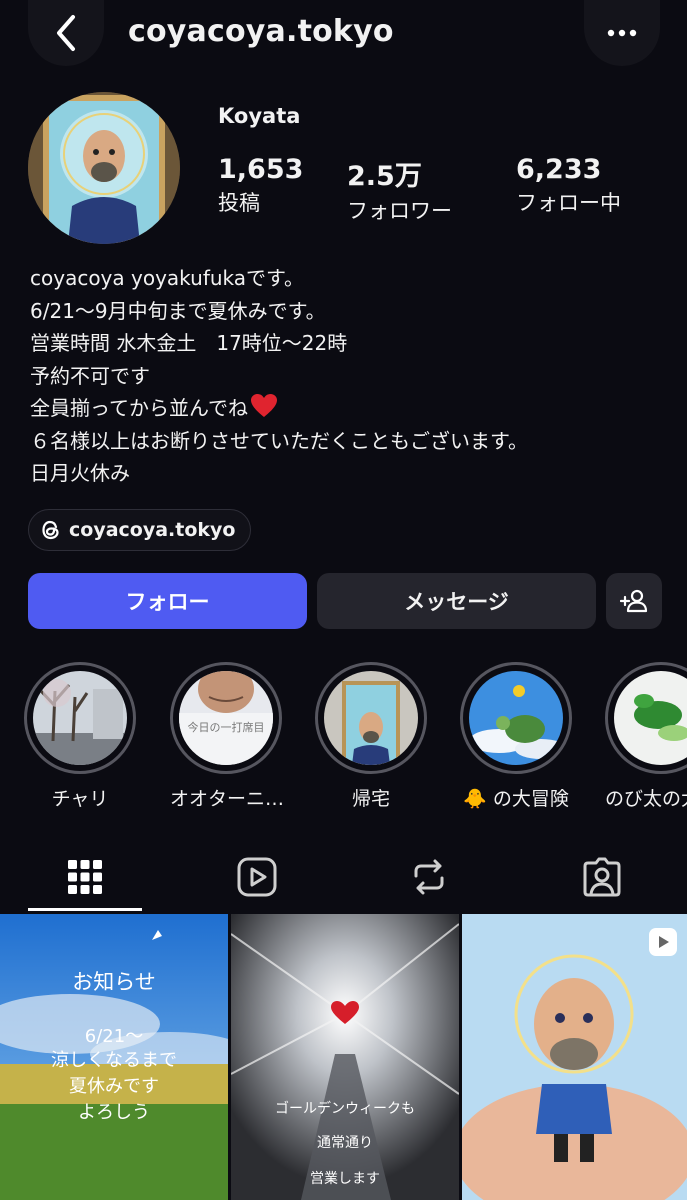 The width and height of the screenshot is (687, 1200). I want to click on highlight-kitaku: 帰宅, so click(371, 736).